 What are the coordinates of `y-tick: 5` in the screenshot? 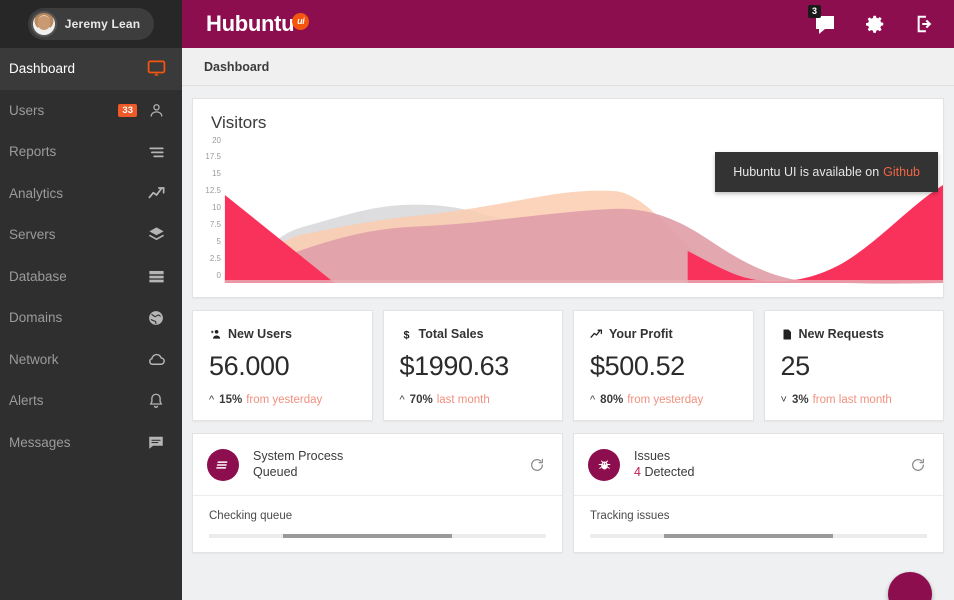 It's located at (218, 241).